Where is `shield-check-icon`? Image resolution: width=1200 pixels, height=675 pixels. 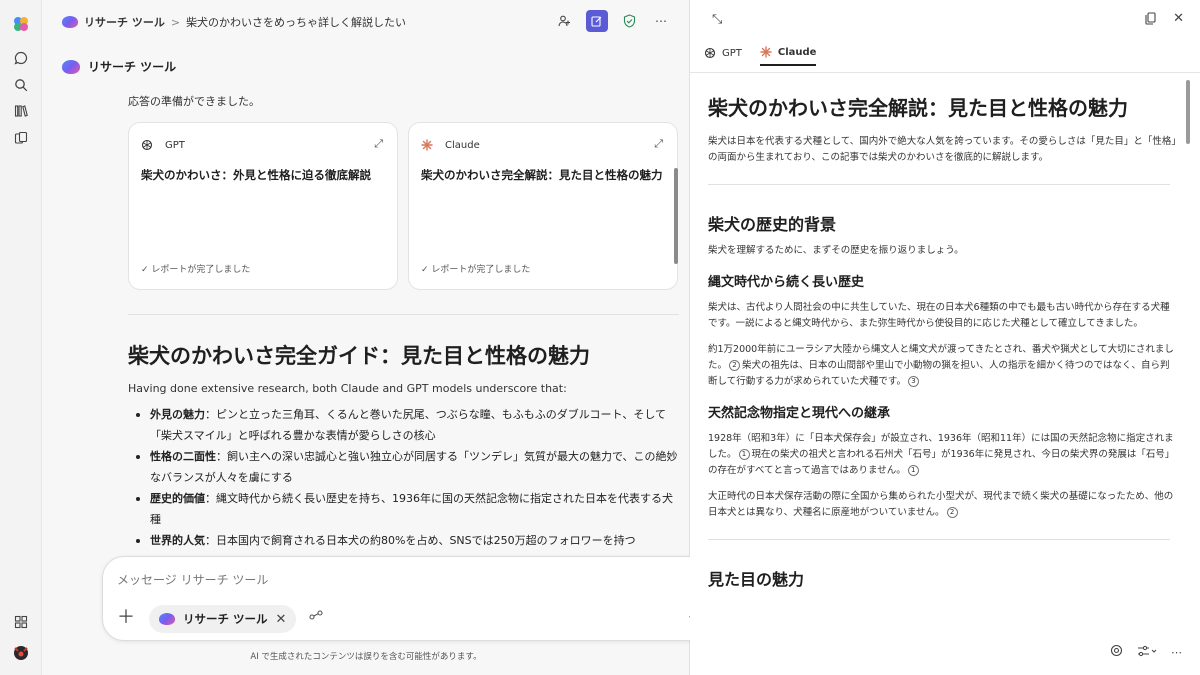 shield-check-icon is located at coordinates (629, 21).